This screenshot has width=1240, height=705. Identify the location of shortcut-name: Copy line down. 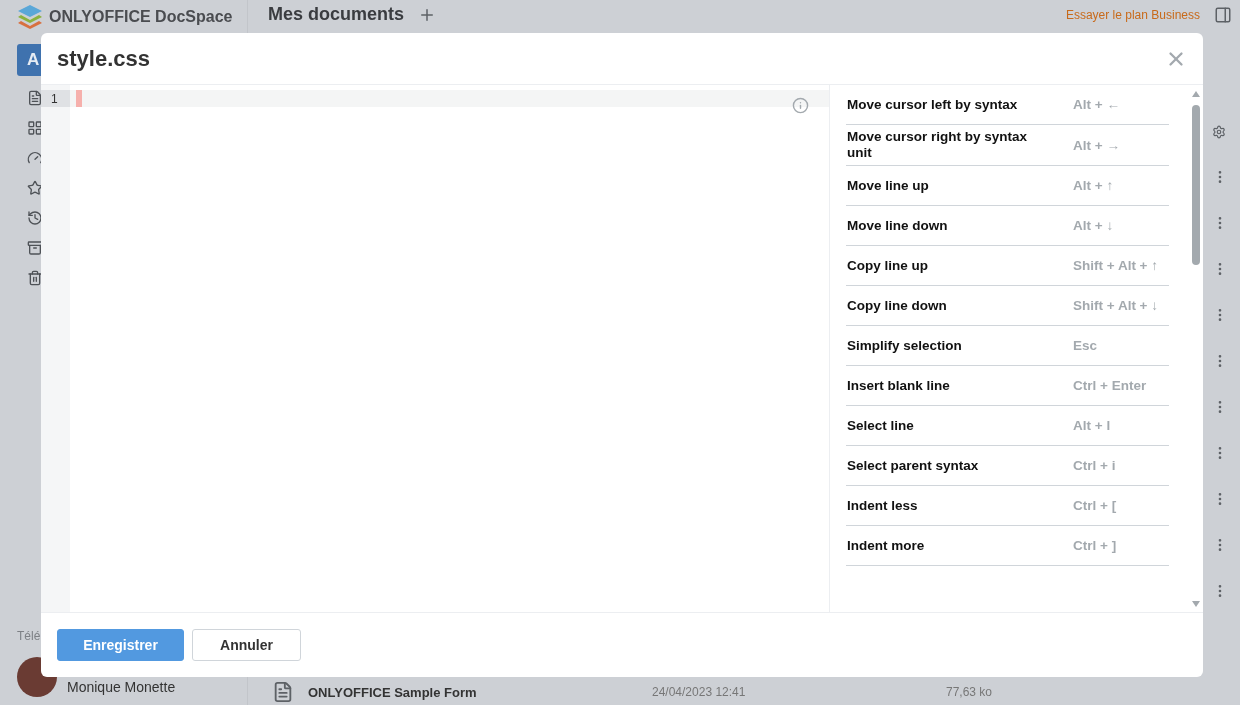
(897, 305).